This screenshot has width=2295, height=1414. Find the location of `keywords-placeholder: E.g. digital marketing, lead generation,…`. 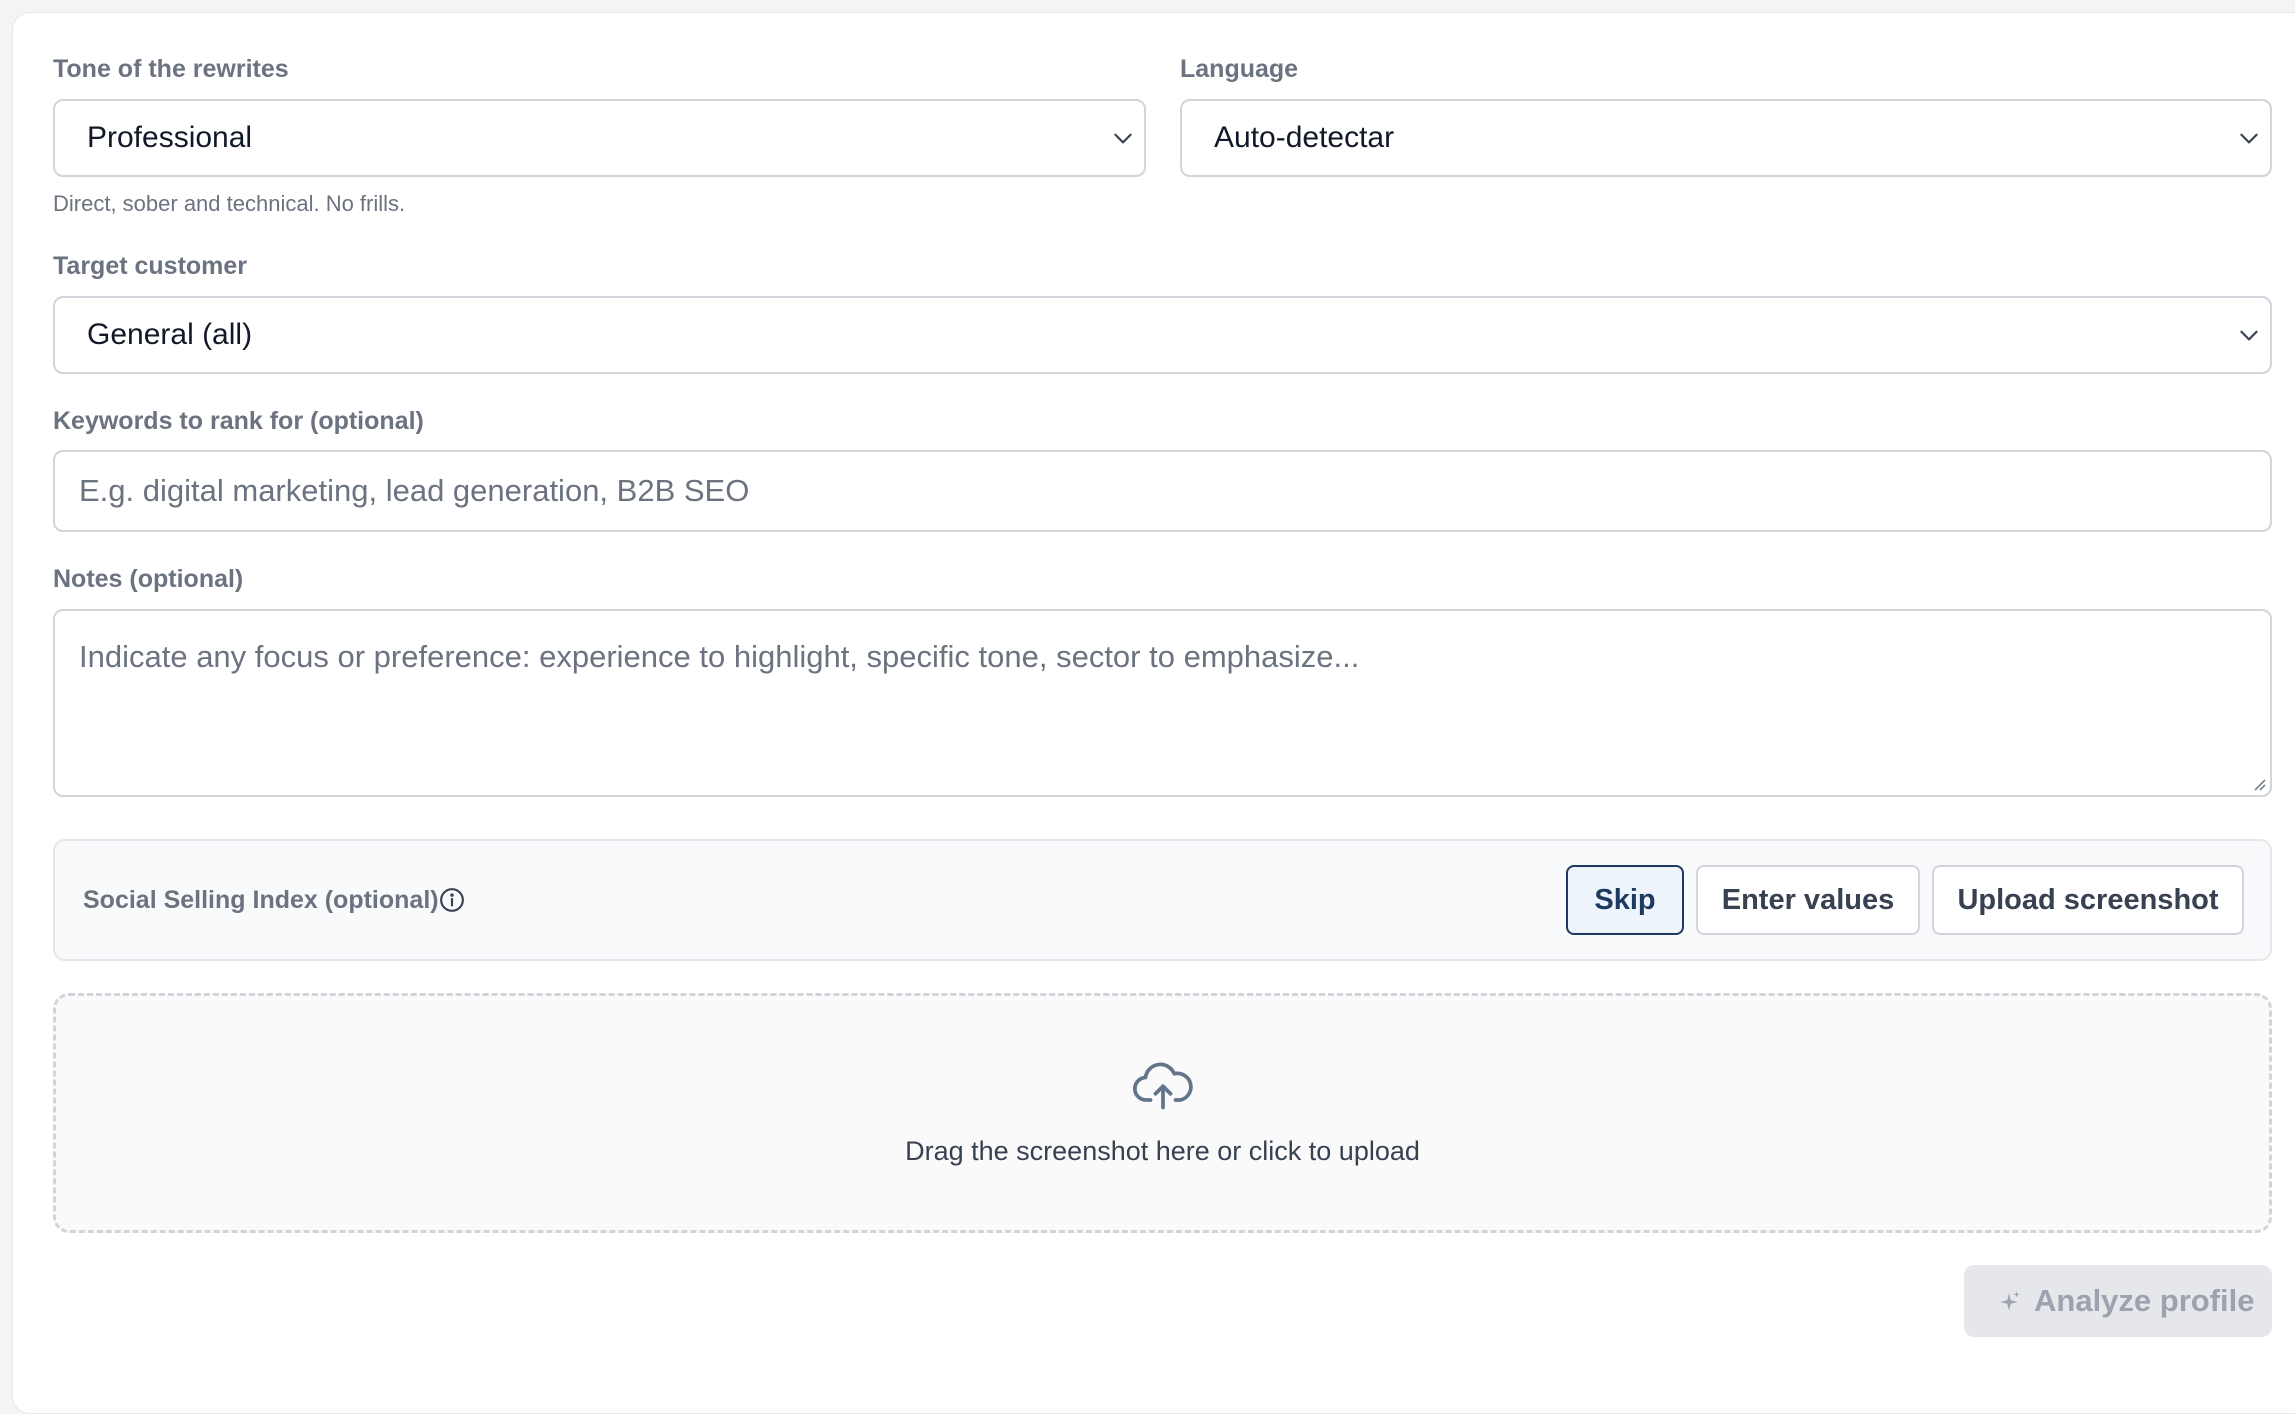

keywords-placeholder: E.g. digital marketing, lead generation,… is located at coordinates (414, 490).